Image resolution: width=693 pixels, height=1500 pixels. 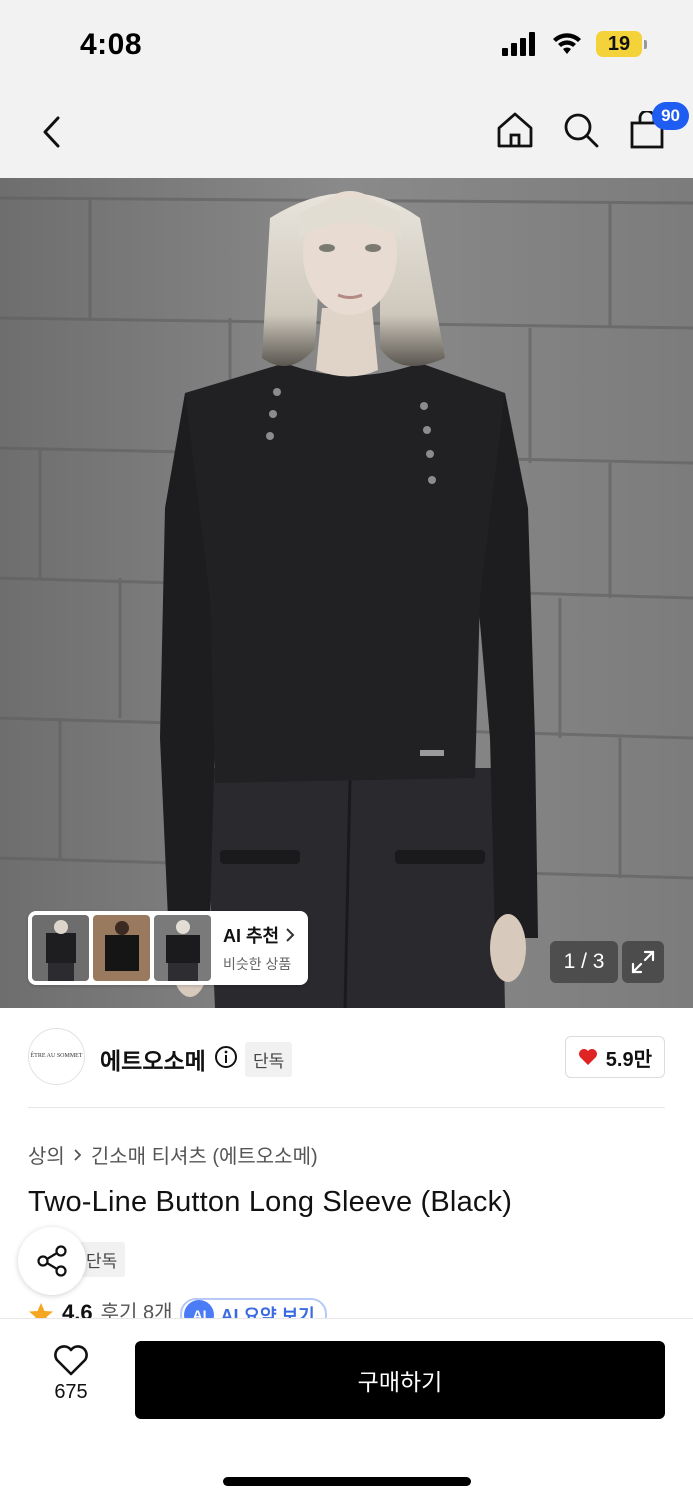 I want to click on chevron-left-icon, so click(x=52, y=132).